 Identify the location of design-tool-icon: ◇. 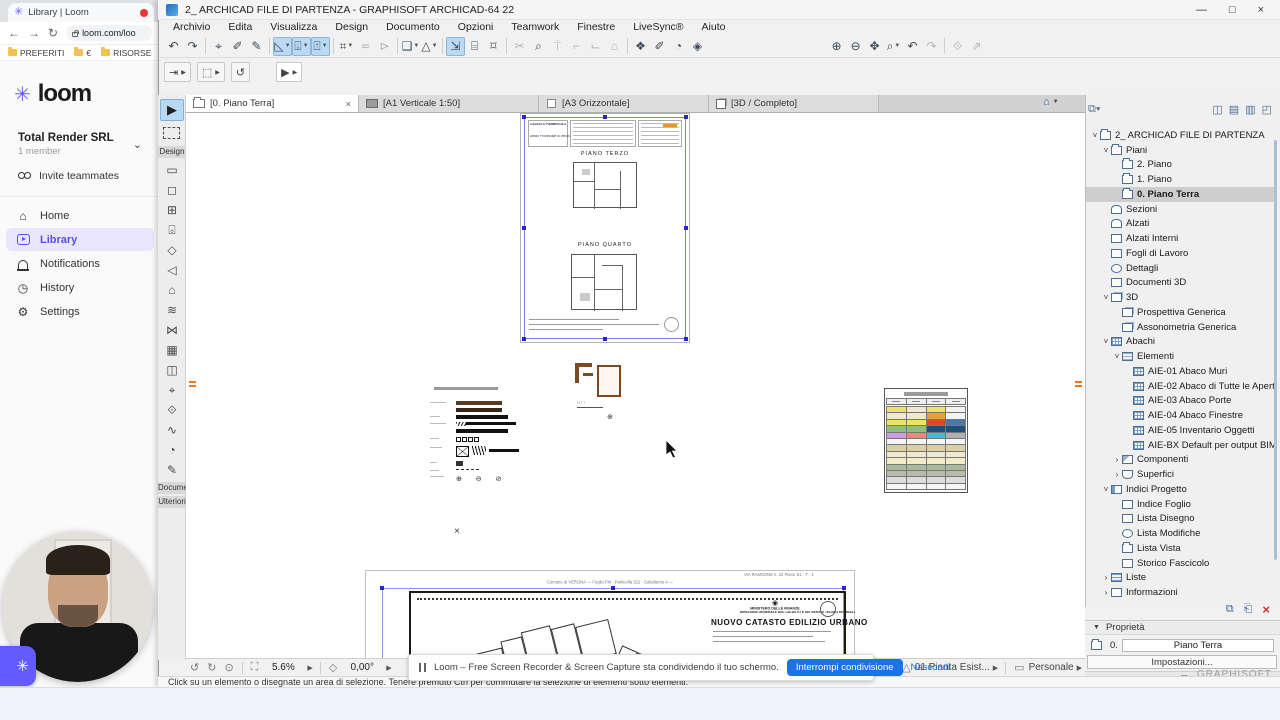
(171, 250).